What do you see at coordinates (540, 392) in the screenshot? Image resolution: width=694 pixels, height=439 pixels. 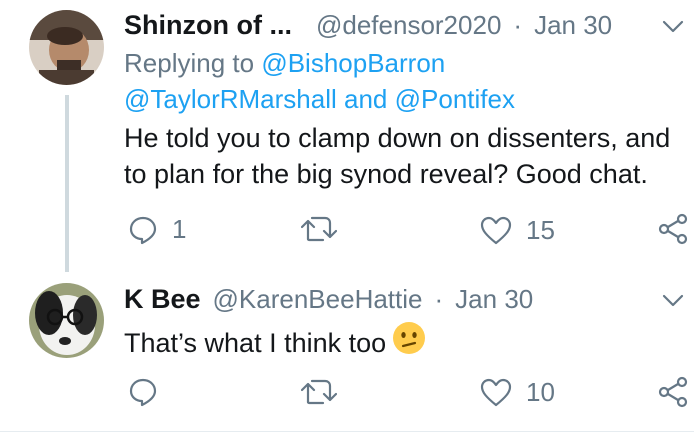 I see `like-count: 10` at bounding box center [540, 392].